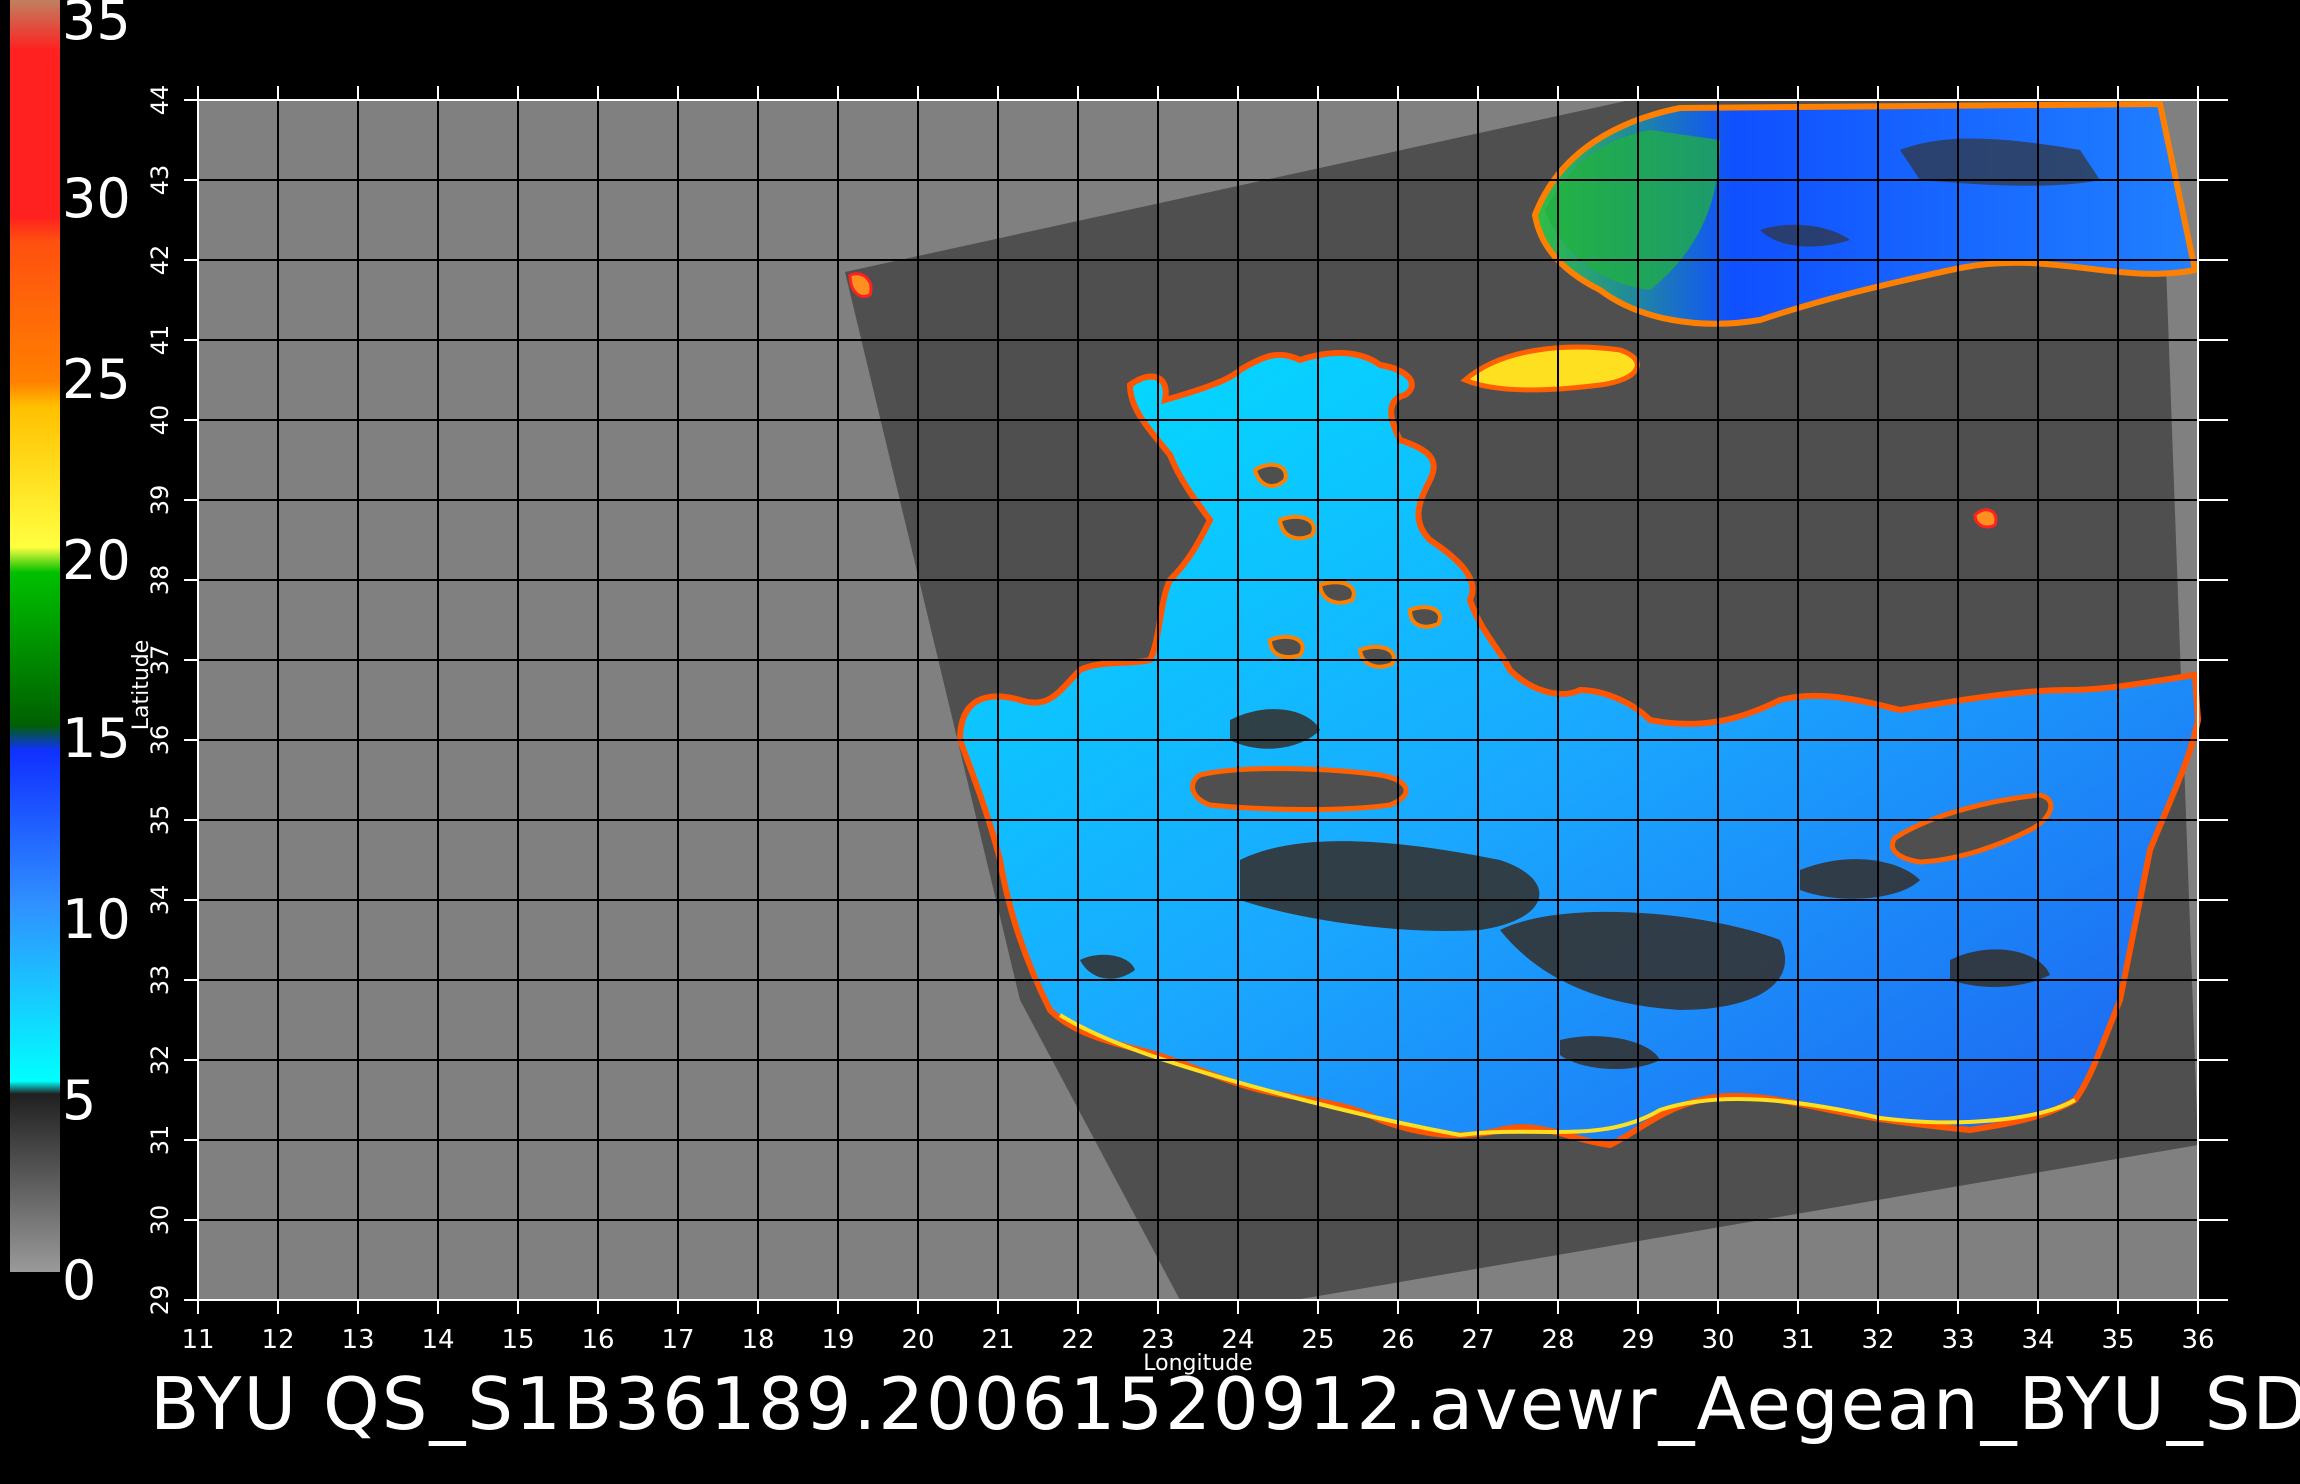 This screenshot has height=1484, width=2300. I want to click on colorbar-label-10: 10, so click(96, 919).